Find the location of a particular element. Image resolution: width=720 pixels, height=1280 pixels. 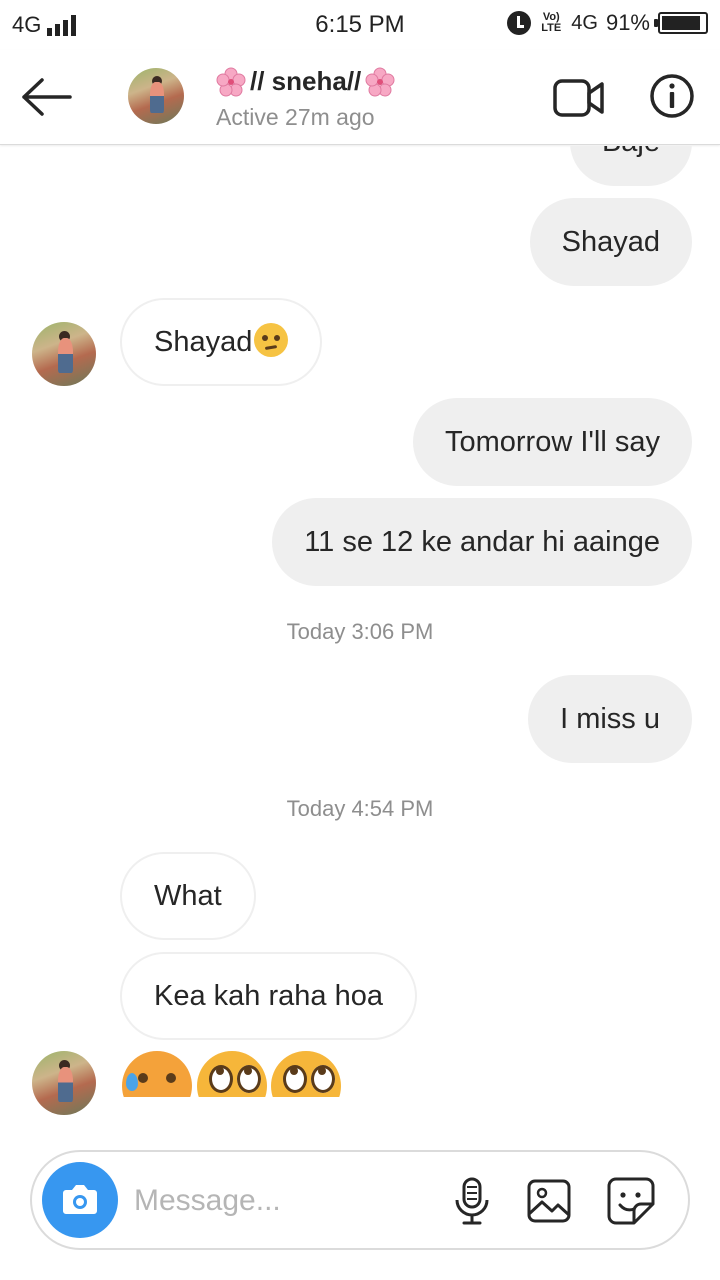

message-text: What is located at coordinates (188, 896).